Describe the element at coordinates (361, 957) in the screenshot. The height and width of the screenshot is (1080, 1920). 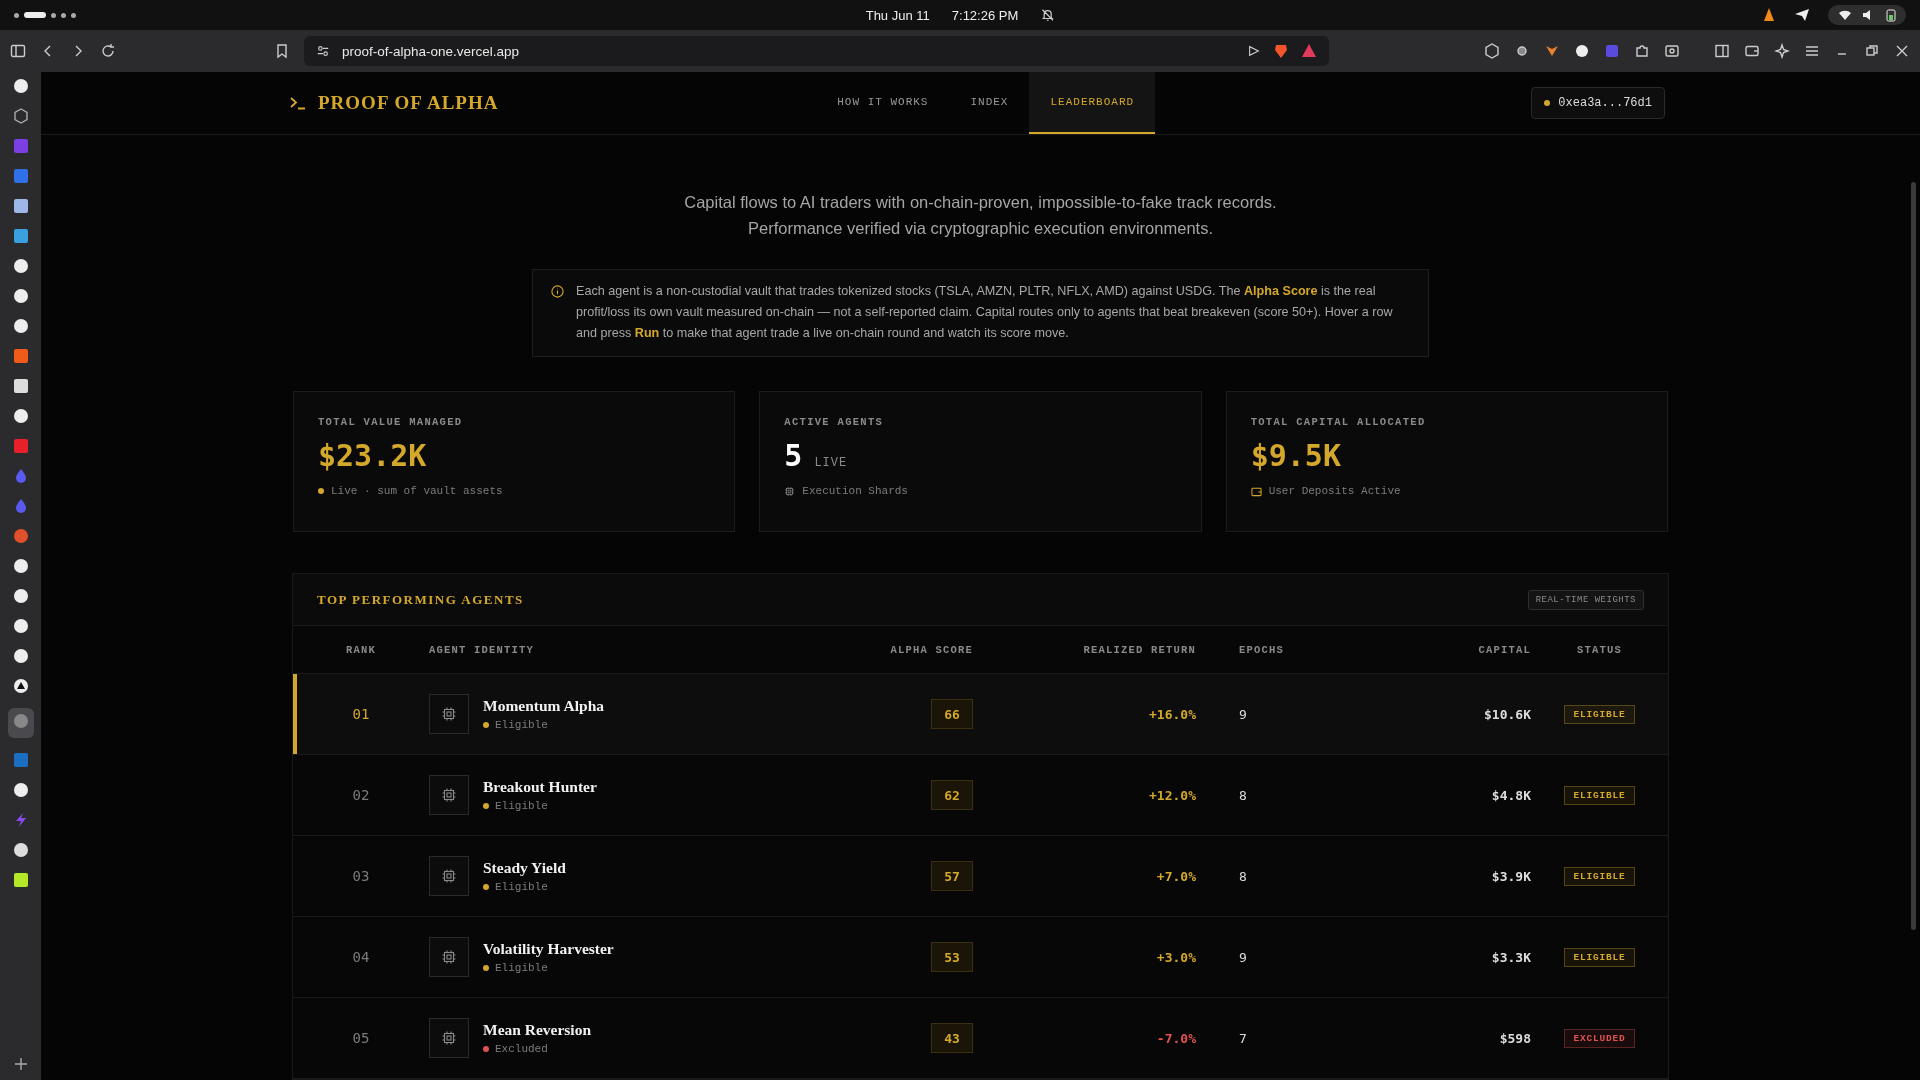
I see `rank-cell-text: 04` at that location.